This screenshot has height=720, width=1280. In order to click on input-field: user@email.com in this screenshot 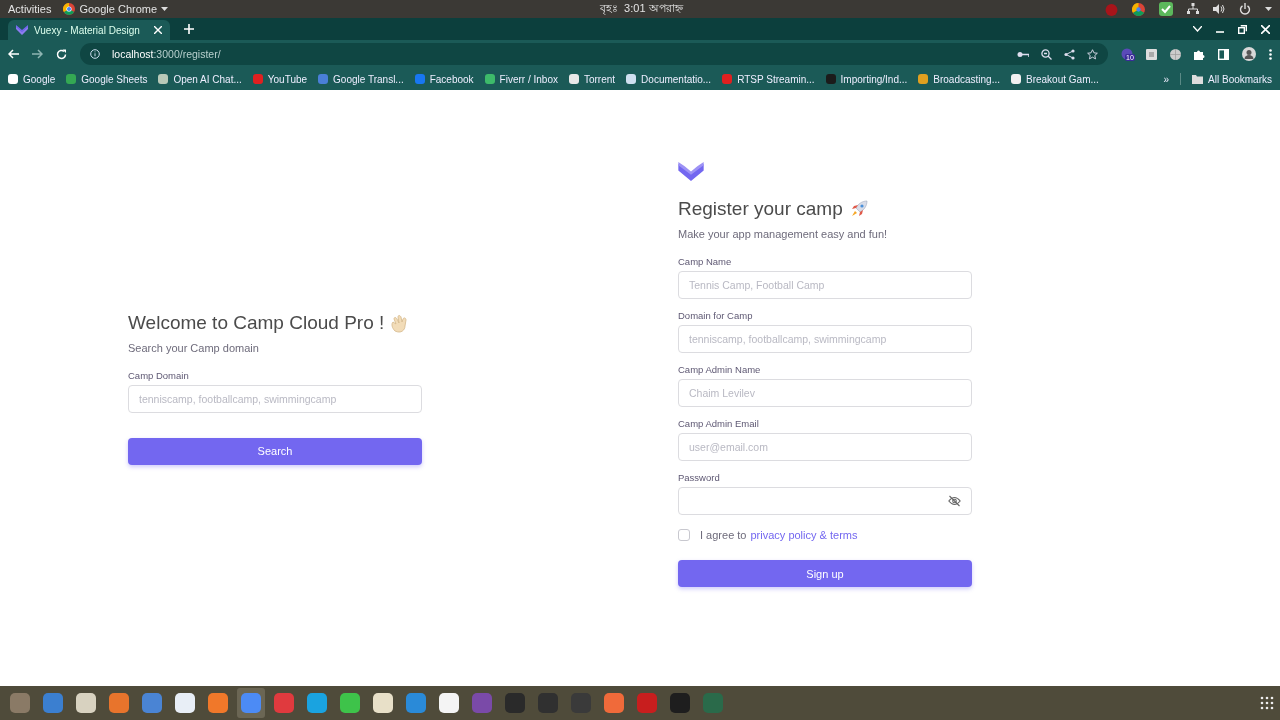, I will do `click(825, 447)`.